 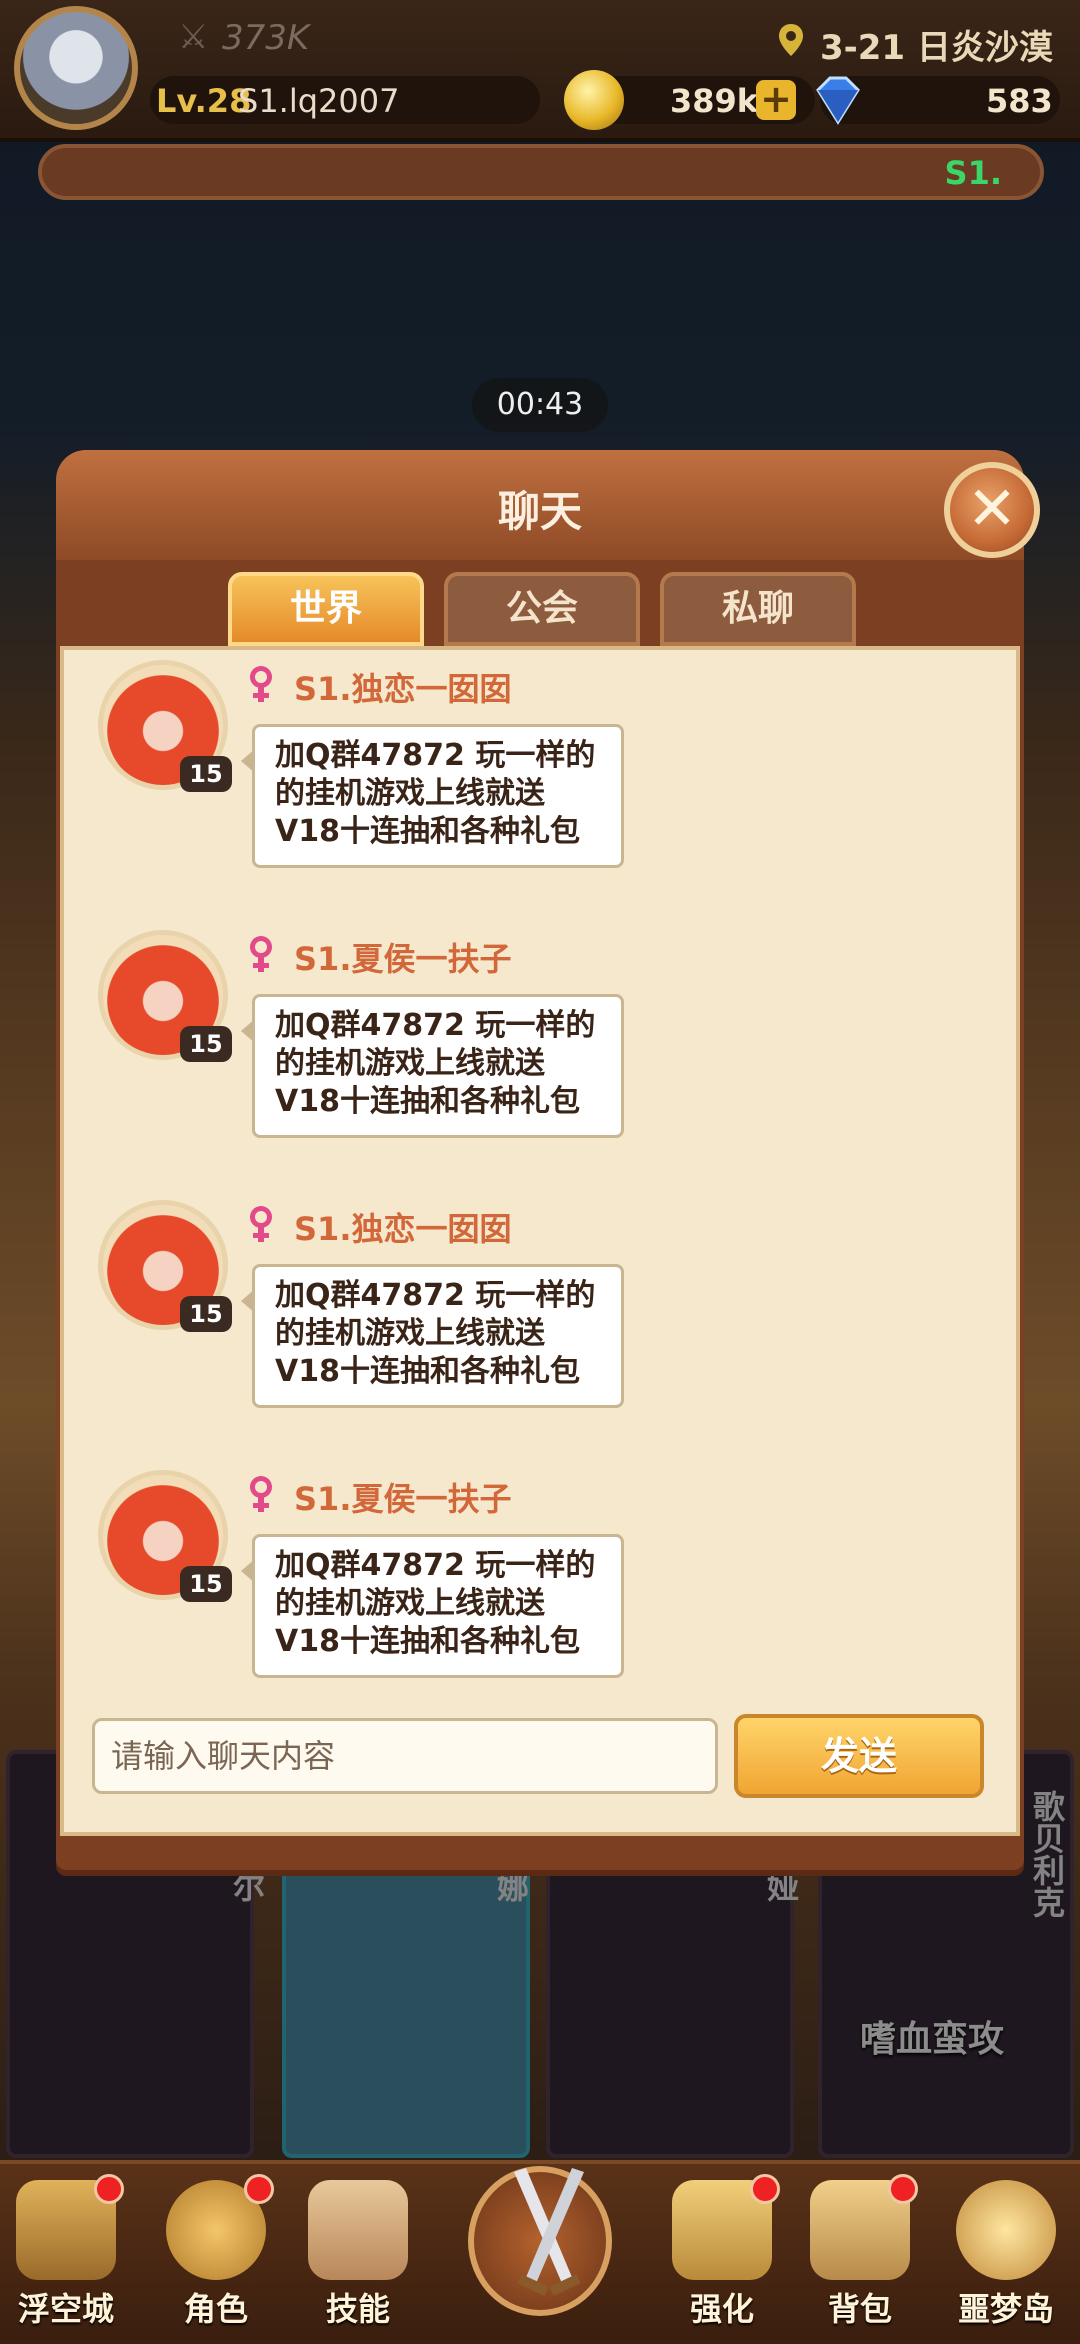 I want to click on island-icon, so click(x=1006, y=2230).